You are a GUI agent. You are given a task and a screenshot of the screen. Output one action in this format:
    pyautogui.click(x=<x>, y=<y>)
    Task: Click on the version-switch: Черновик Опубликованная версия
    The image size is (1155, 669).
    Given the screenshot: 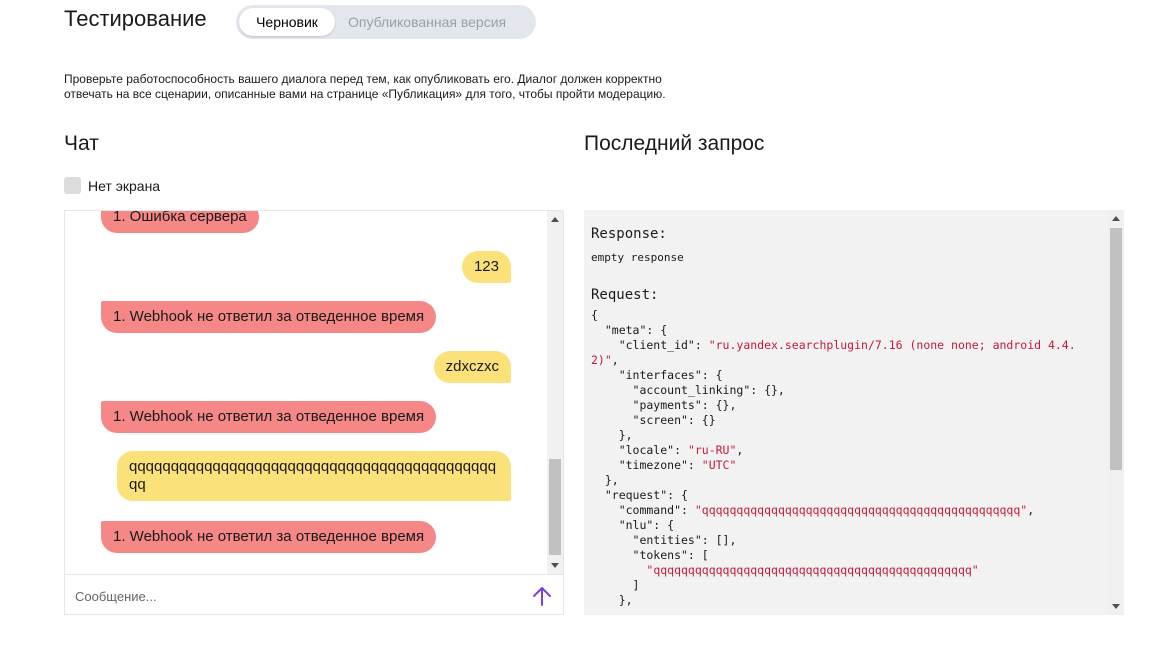 What is the action you would take?
    pyautogui.click(x=386, y=22)
    